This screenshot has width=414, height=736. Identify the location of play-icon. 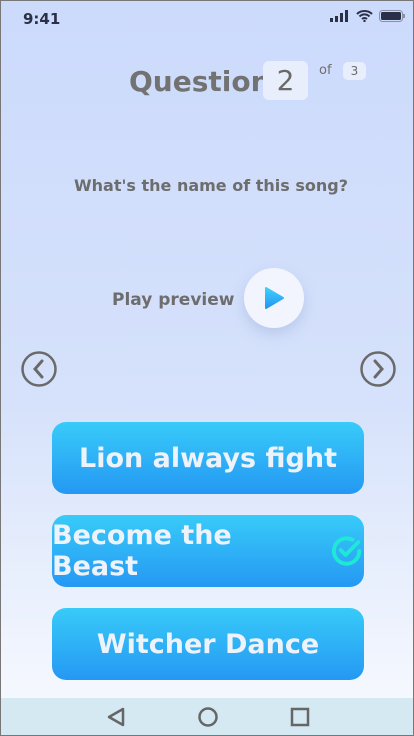
(274, 298).